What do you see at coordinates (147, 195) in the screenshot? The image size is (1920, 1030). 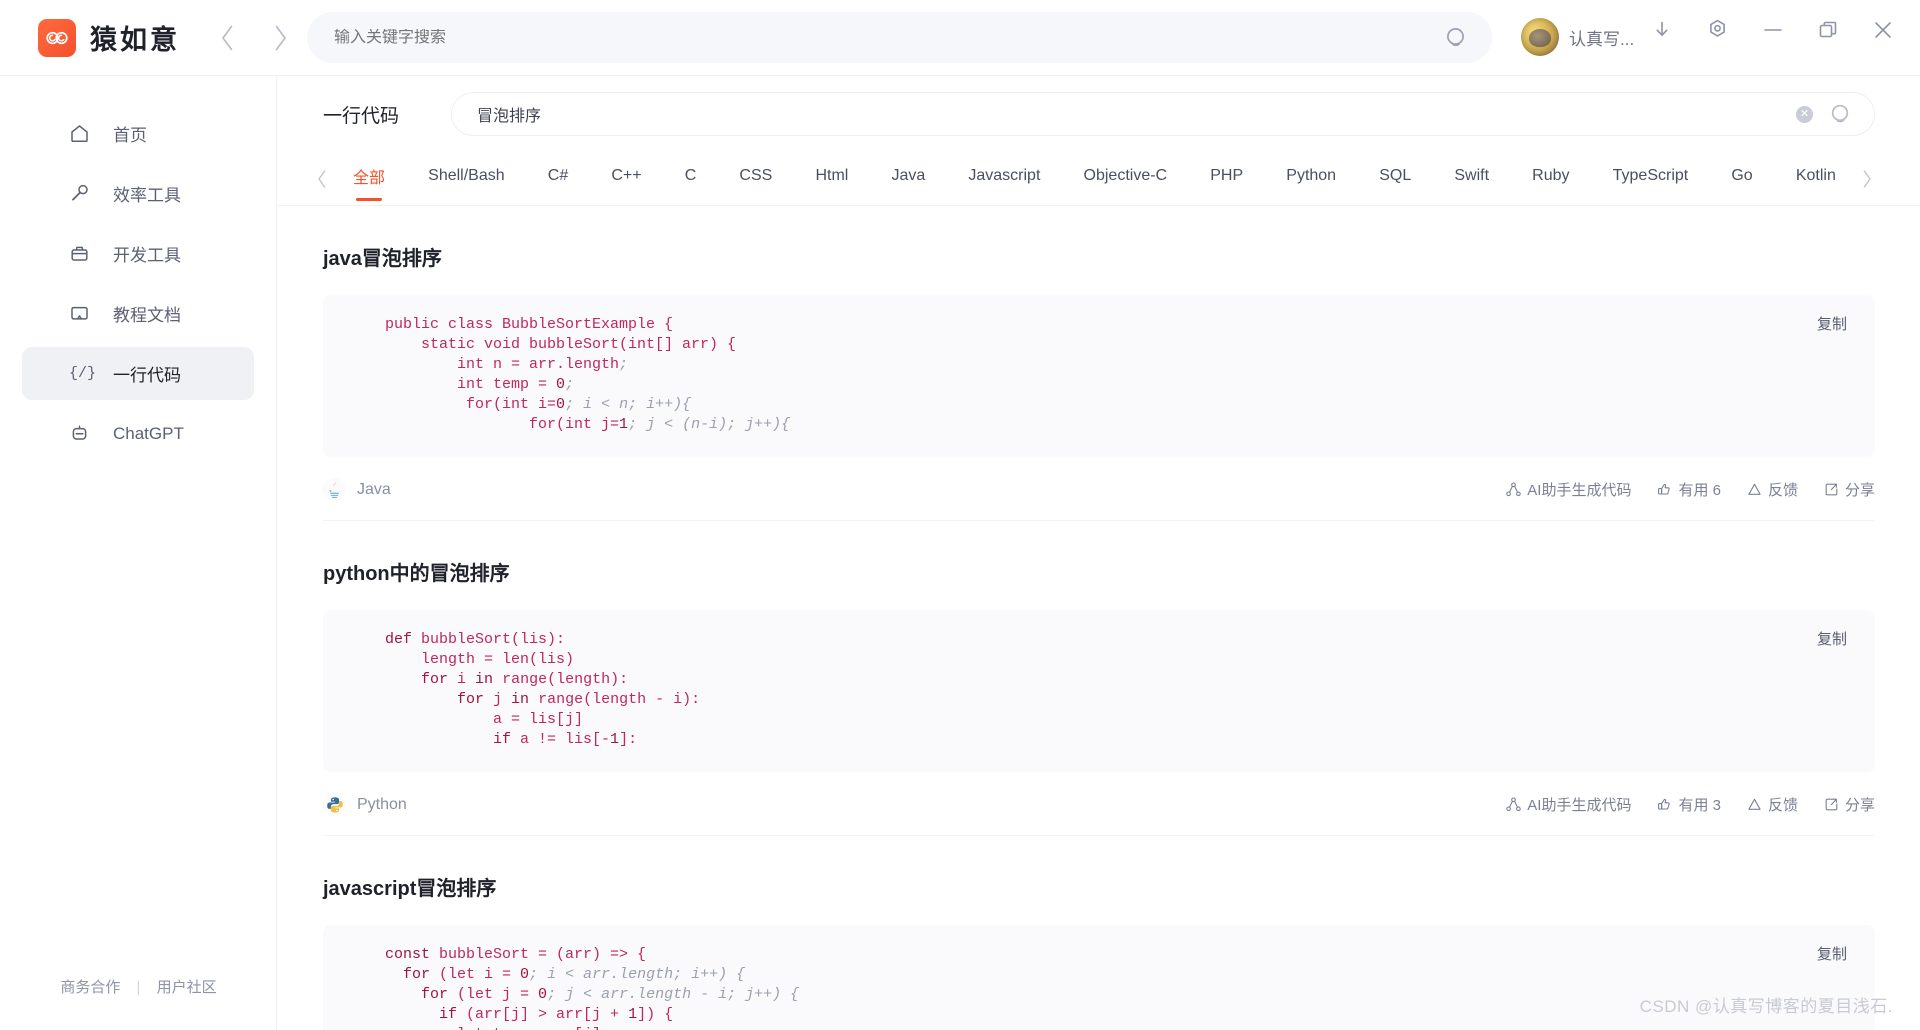 I see `sidebar-item-label: 效率工具` at bounding box center [147, 195].